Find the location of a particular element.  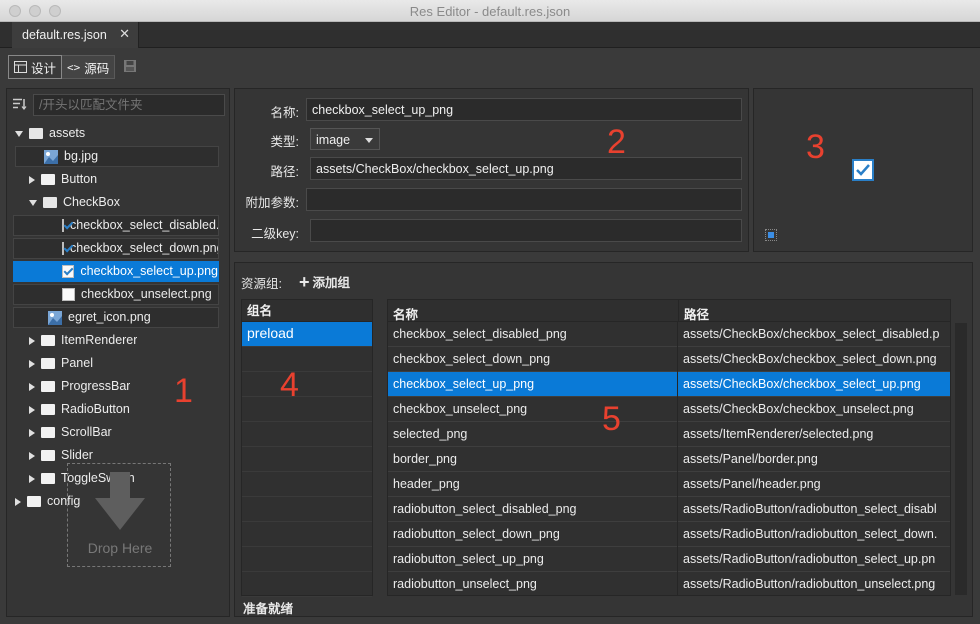

name-field: checkbox_select_up_png is located at coordinates (524, 109).